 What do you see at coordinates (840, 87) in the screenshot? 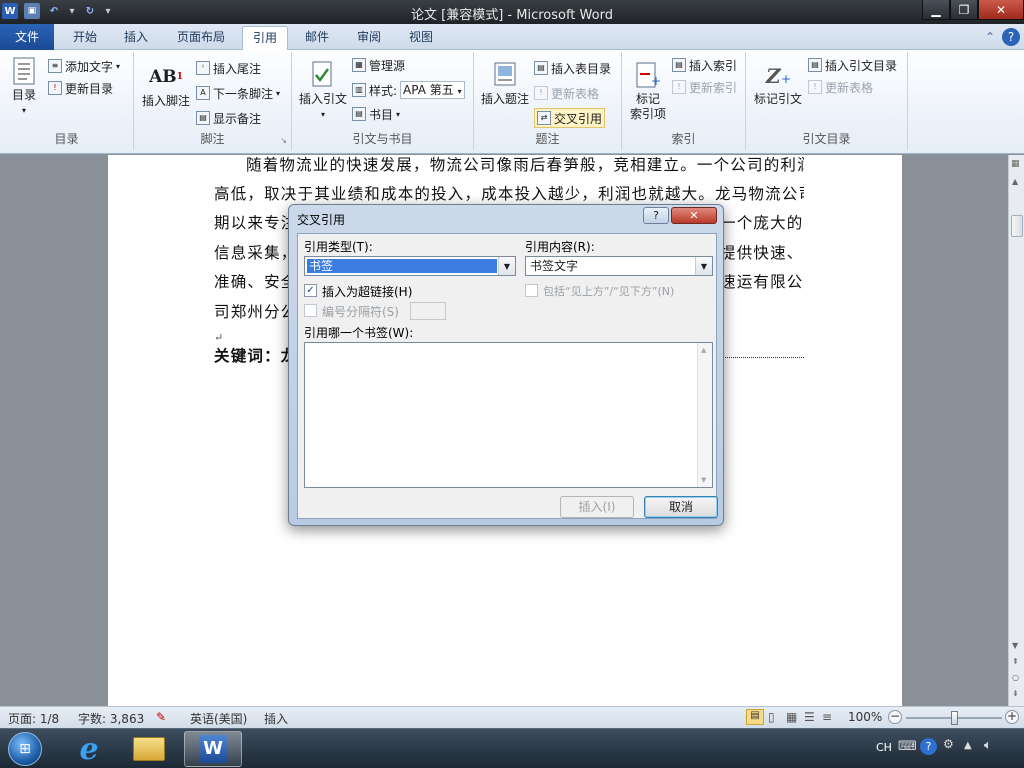
I see `update-toa-button: ! 更新表格` at bounding box center [840, 87].